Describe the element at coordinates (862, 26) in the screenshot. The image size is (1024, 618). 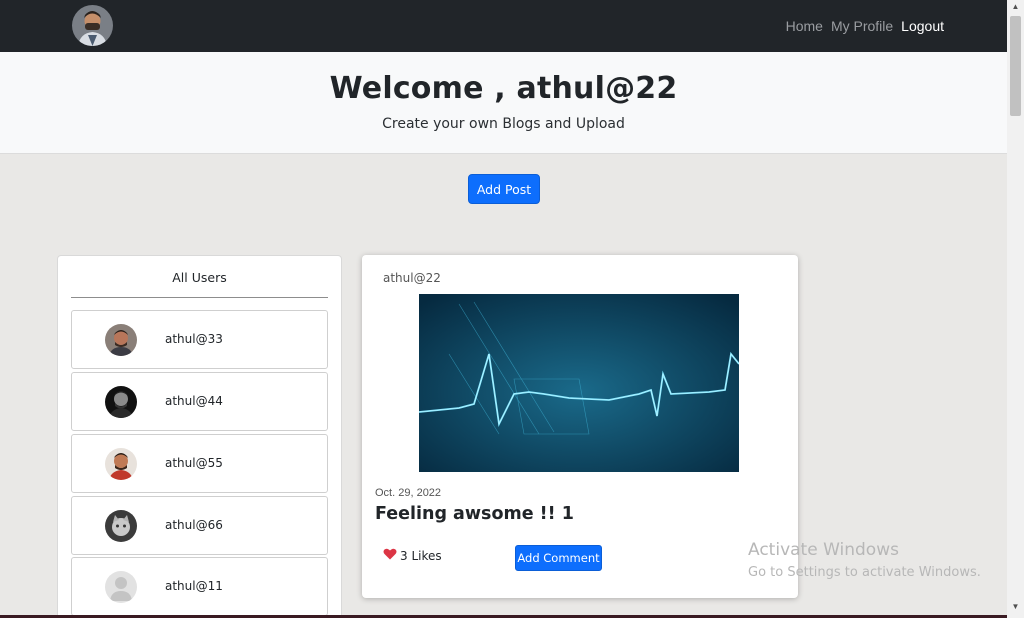
I see `nav-profile-link: My Profile` at that location.